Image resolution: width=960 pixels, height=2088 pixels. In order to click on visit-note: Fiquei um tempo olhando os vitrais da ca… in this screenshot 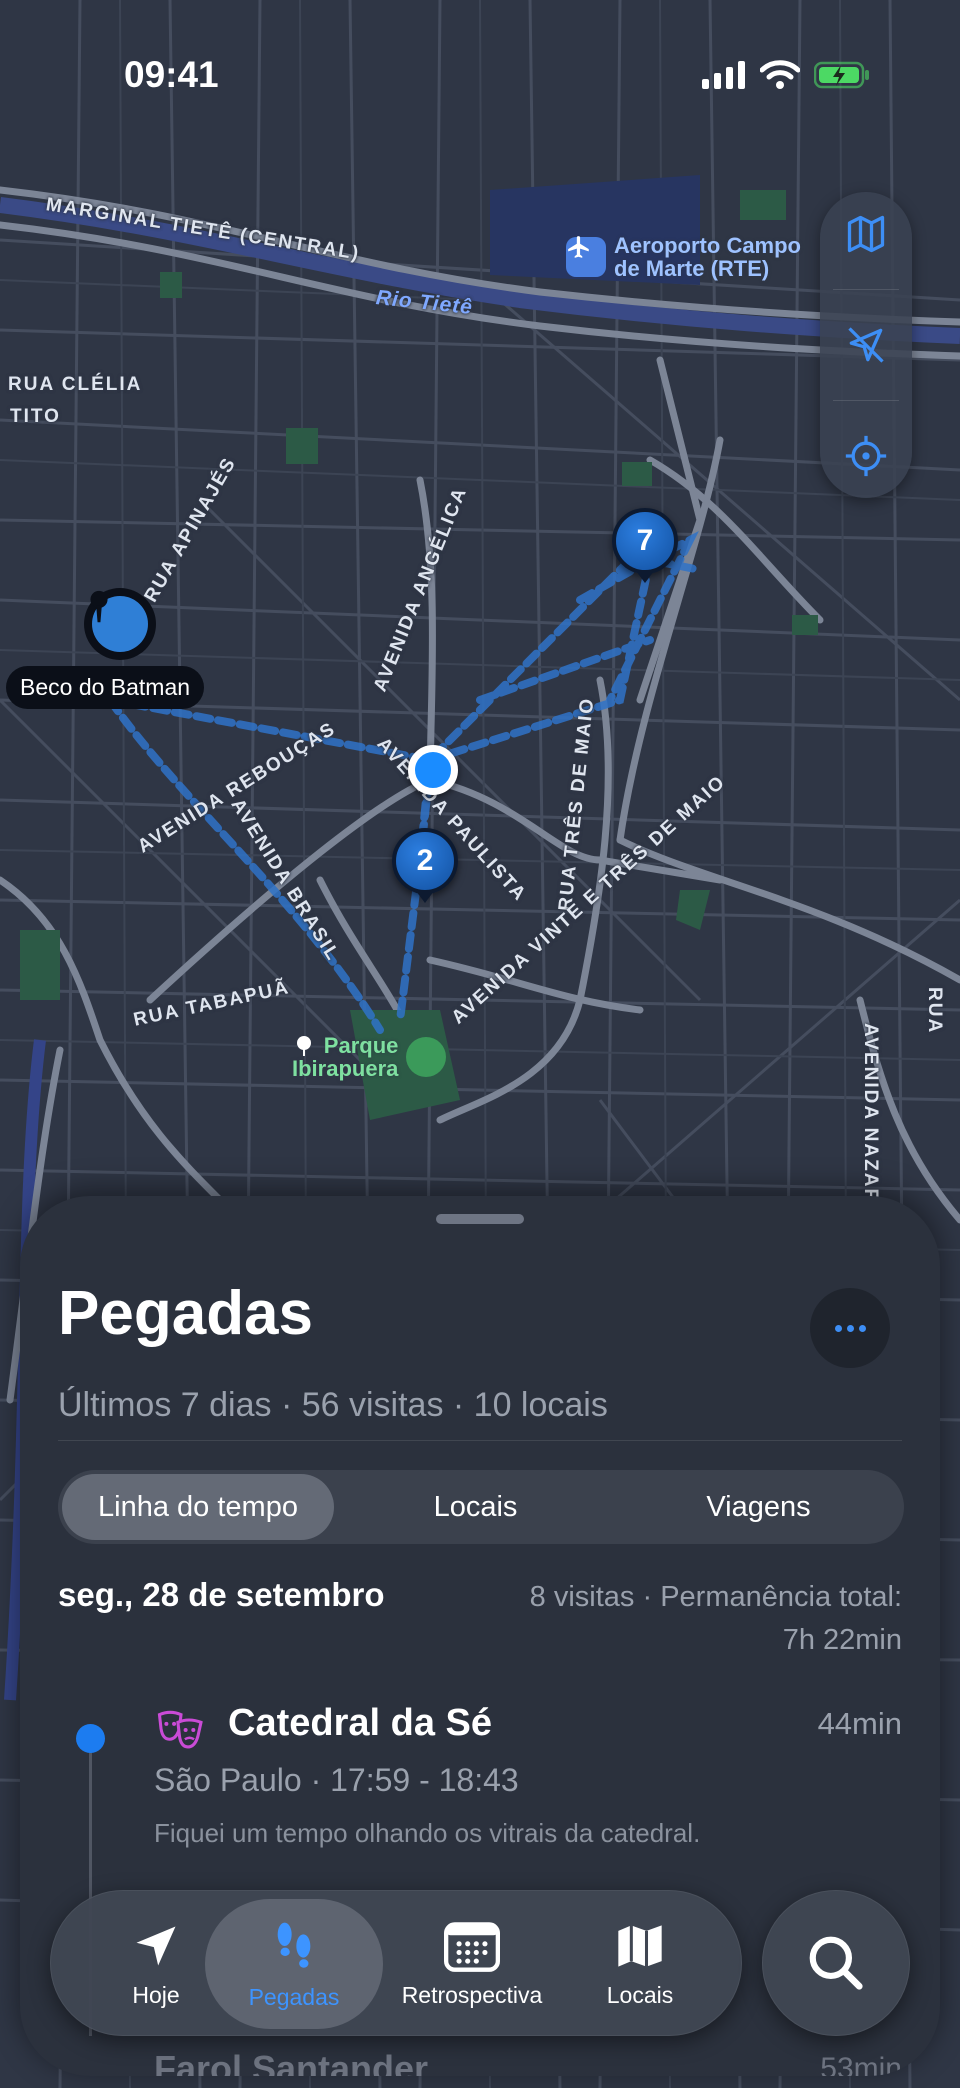, I will do `click(427, 1833)`.